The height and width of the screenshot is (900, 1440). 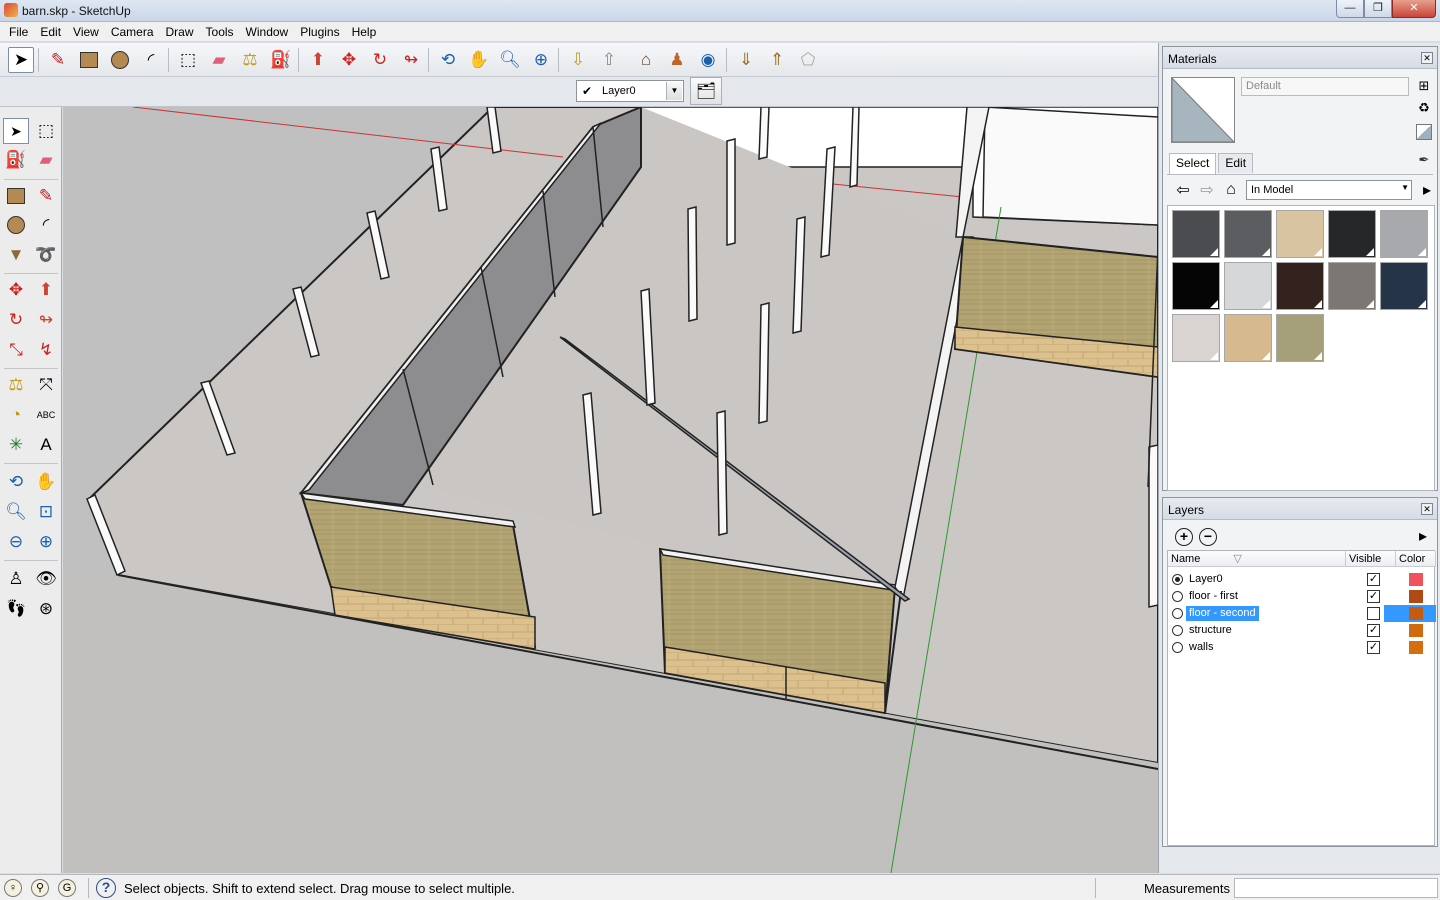 What do you see at coordinates (46, 350) in the screenshot?
I see `offset-tool-button: ↯` at bounding box center [46, 350].